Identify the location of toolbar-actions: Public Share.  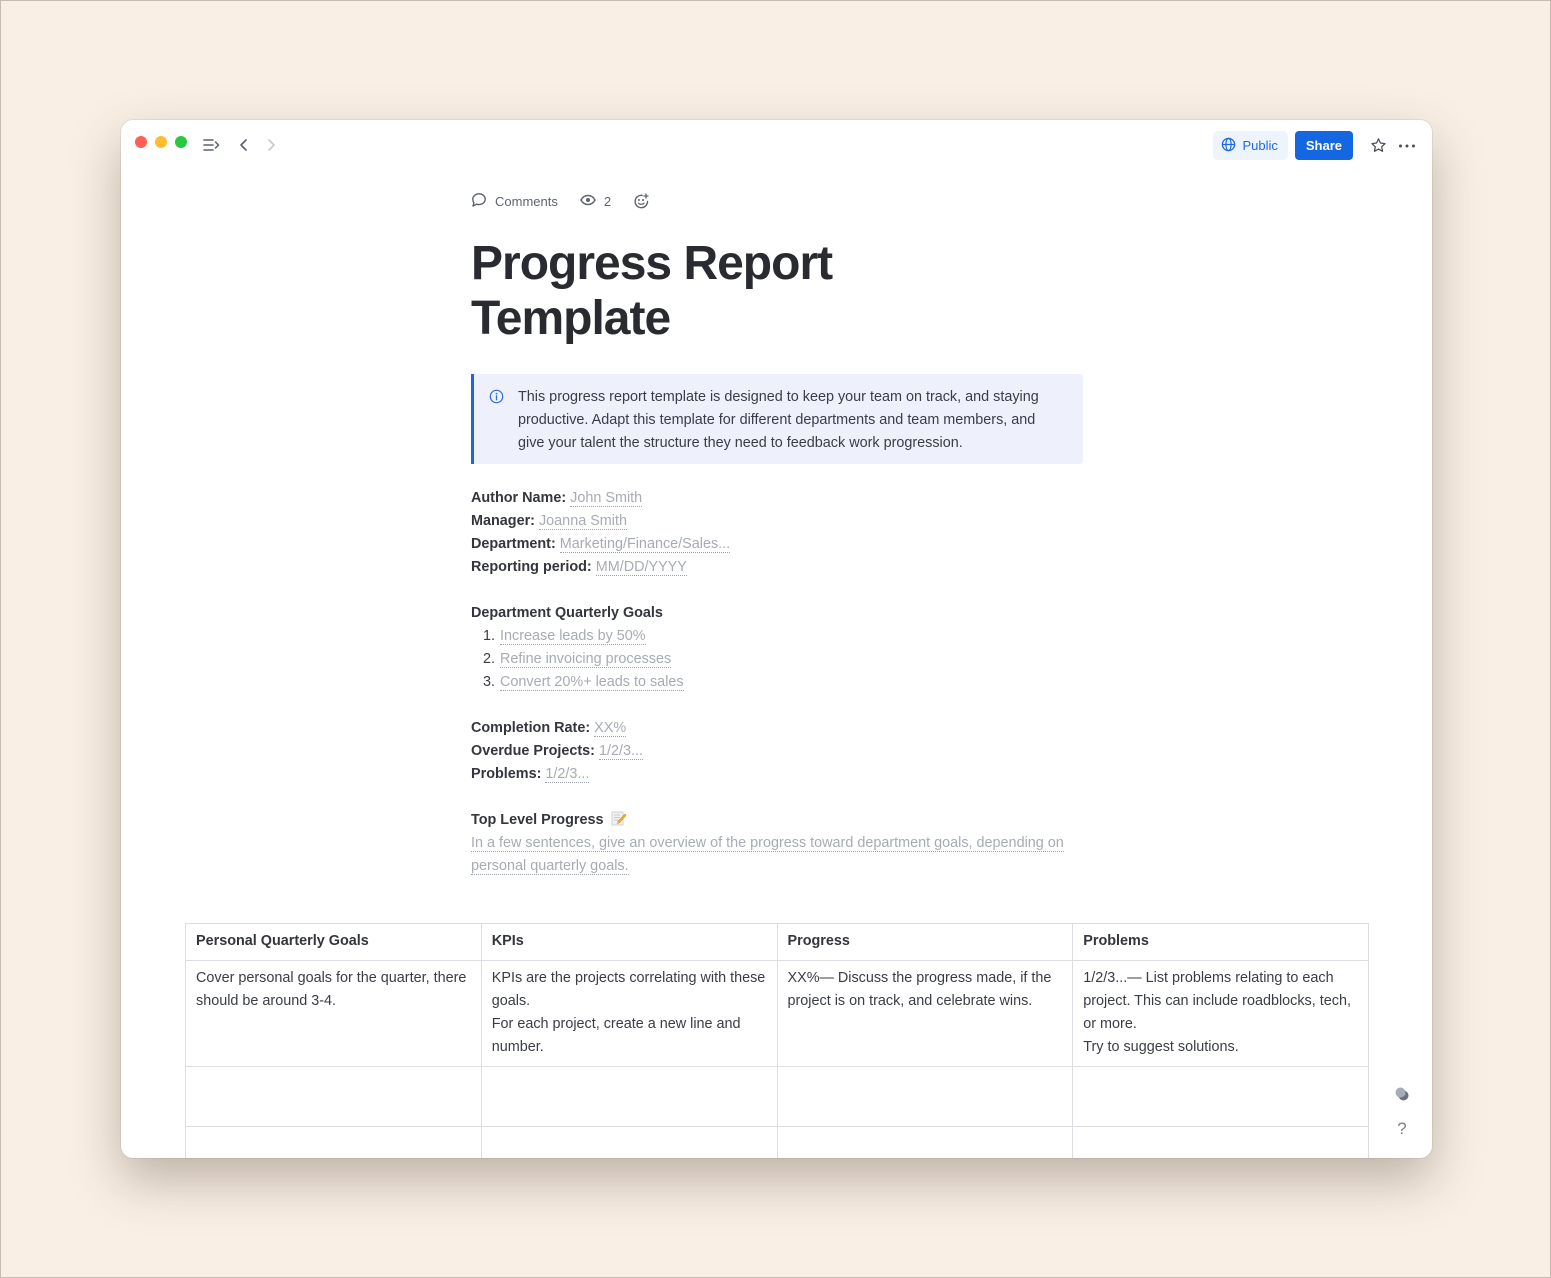
(1315, 145).